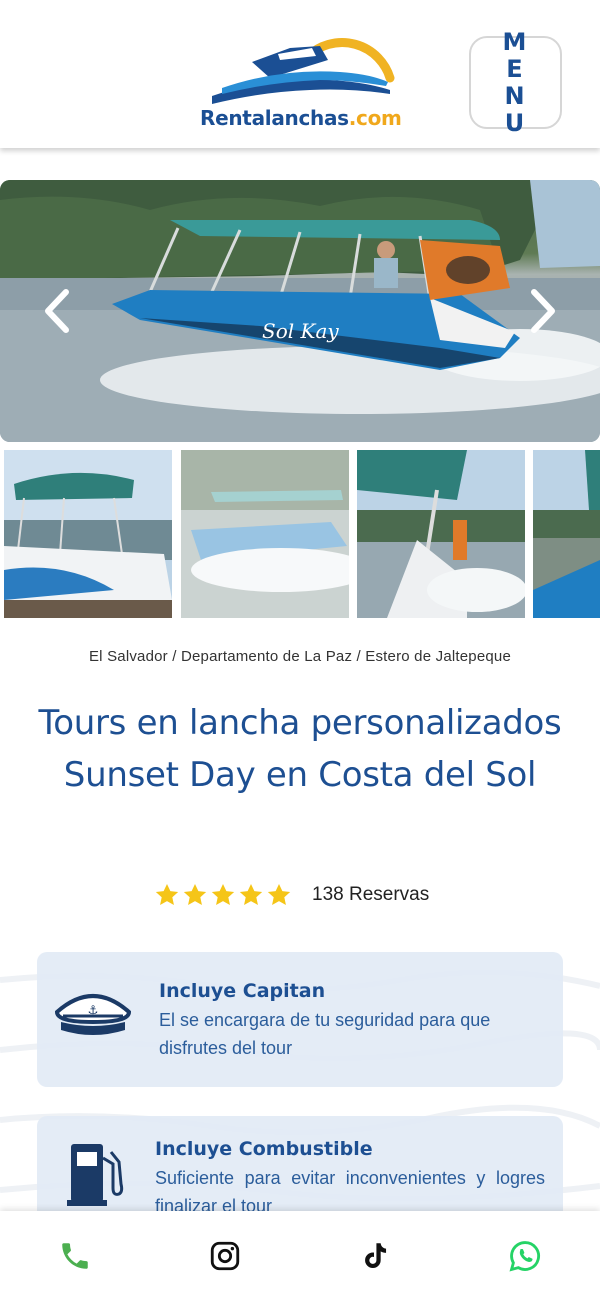 The width and height of the screenshot is (600, 1299). I want to click on carousel-next-arrow-icon, so click(543, 311).